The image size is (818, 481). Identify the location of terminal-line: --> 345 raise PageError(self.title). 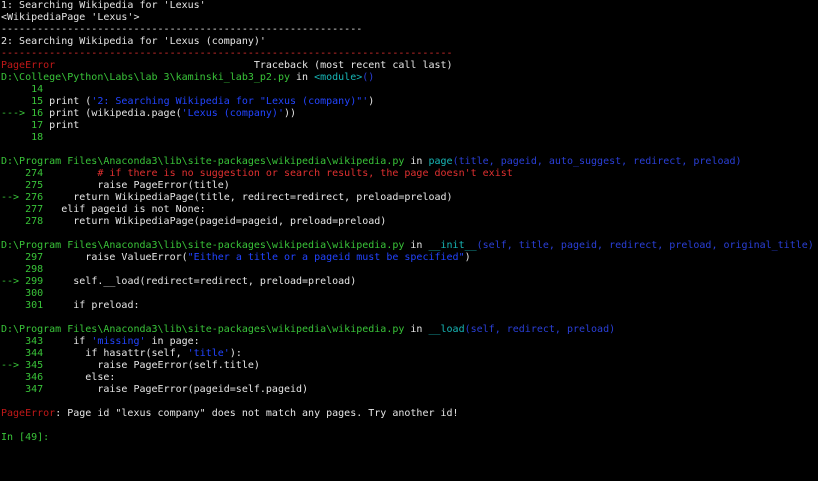
(409, 366).